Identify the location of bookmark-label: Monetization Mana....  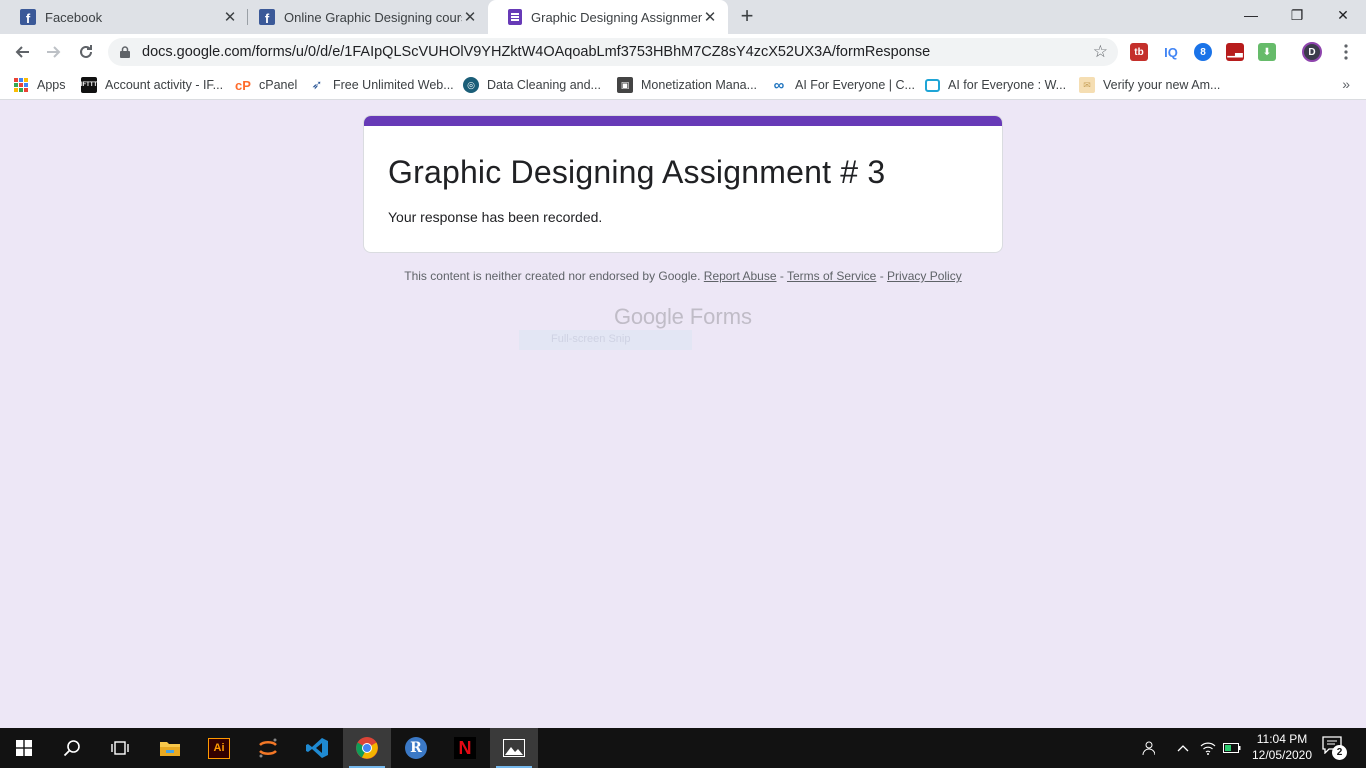
(699, 85).